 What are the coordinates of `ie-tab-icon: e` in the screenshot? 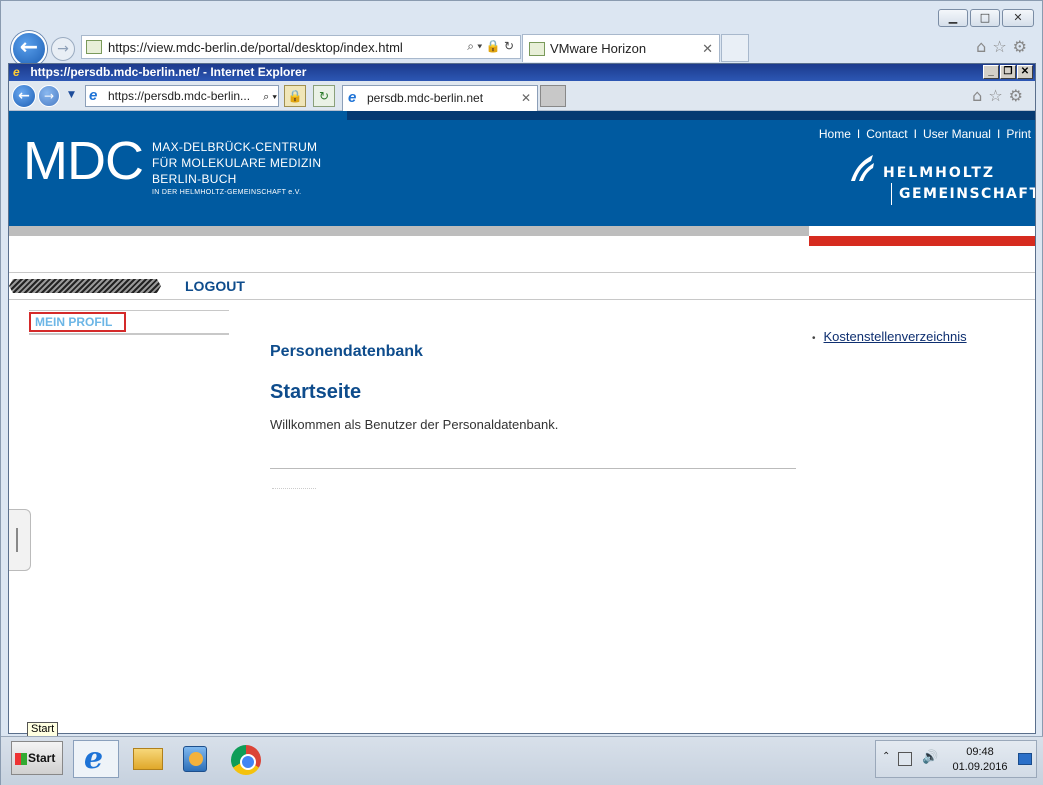 It's located at (352, 97).